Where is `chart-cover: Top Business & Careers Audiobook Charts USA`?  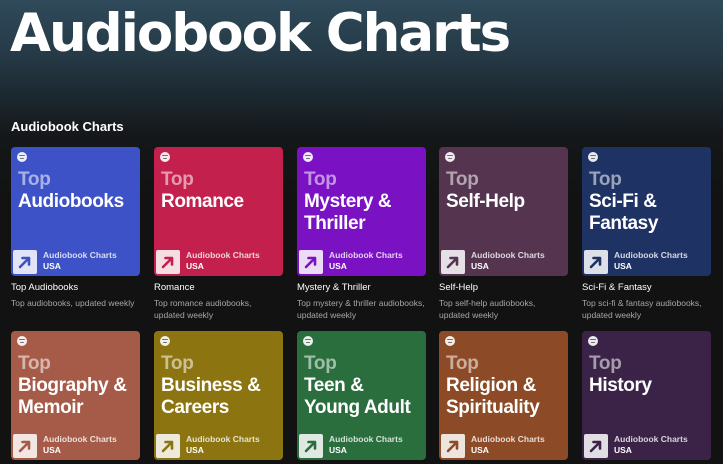 chart-cover: Top Business & Careers Audiobook Charts USA is located at coordinates (218, 395).